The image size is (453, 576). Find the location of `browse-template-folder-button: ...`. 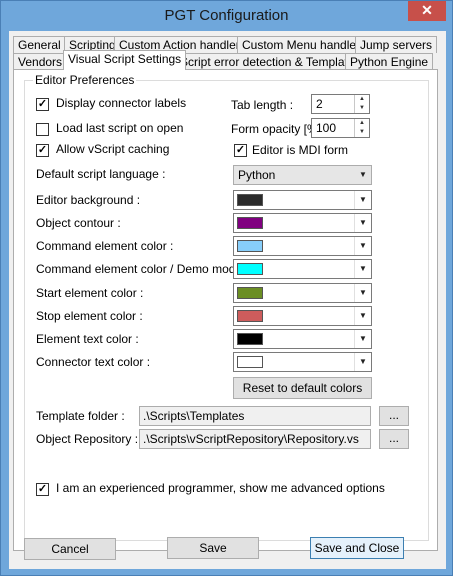

browse-template-folder-button: ... is located at coordinates (394, 416).